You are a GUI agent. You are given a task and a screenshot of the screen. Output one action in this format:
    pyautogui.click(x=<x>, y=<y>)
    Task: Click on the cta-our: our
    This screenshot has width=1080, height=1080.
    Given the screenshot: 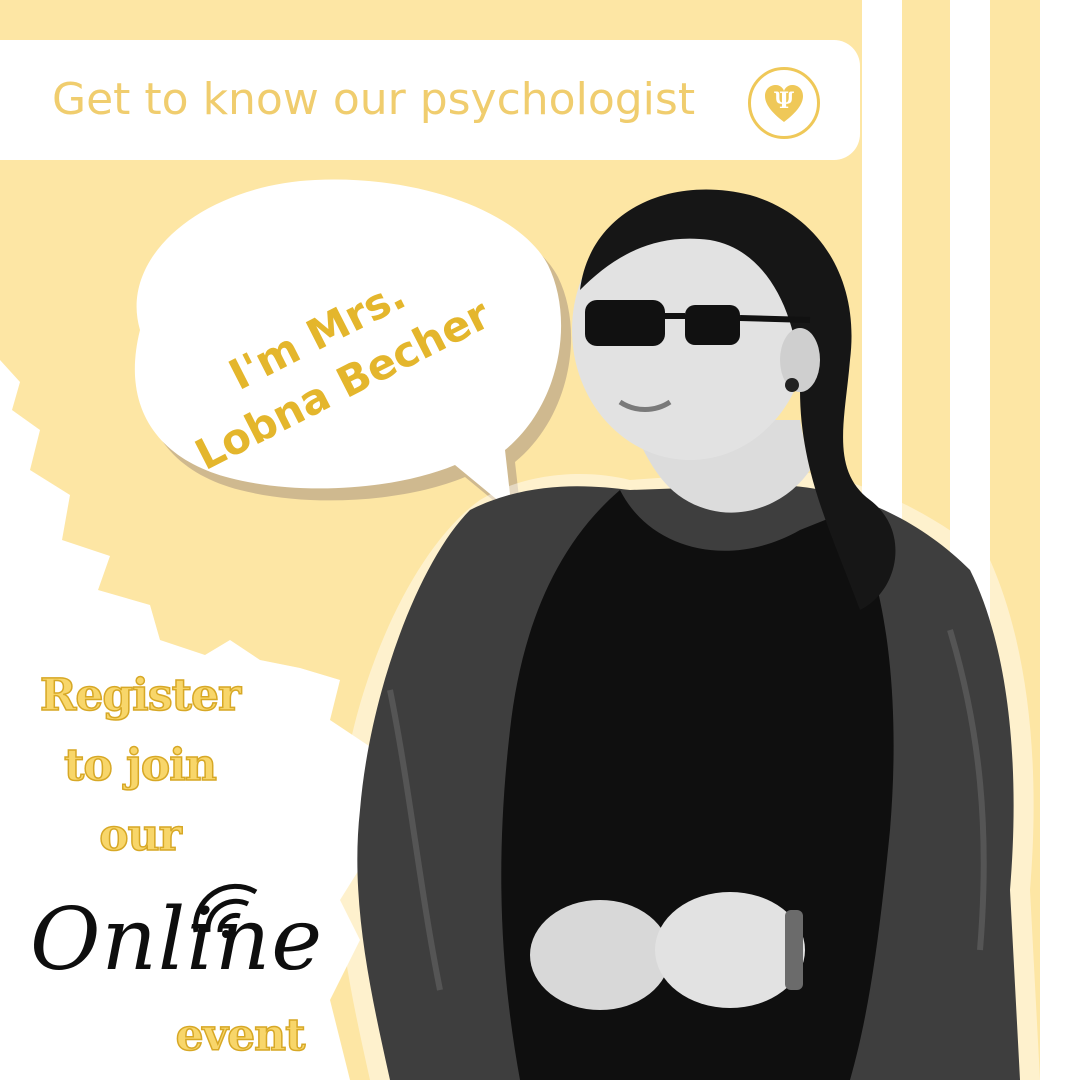 What is the action you would take?
    pyautogui.click(x=140, y=835)
    